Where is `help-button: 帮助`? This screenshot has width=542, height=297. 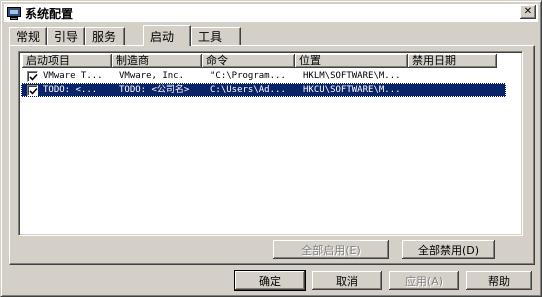 help-button: 帮助 is located at coordinates (499, 280).